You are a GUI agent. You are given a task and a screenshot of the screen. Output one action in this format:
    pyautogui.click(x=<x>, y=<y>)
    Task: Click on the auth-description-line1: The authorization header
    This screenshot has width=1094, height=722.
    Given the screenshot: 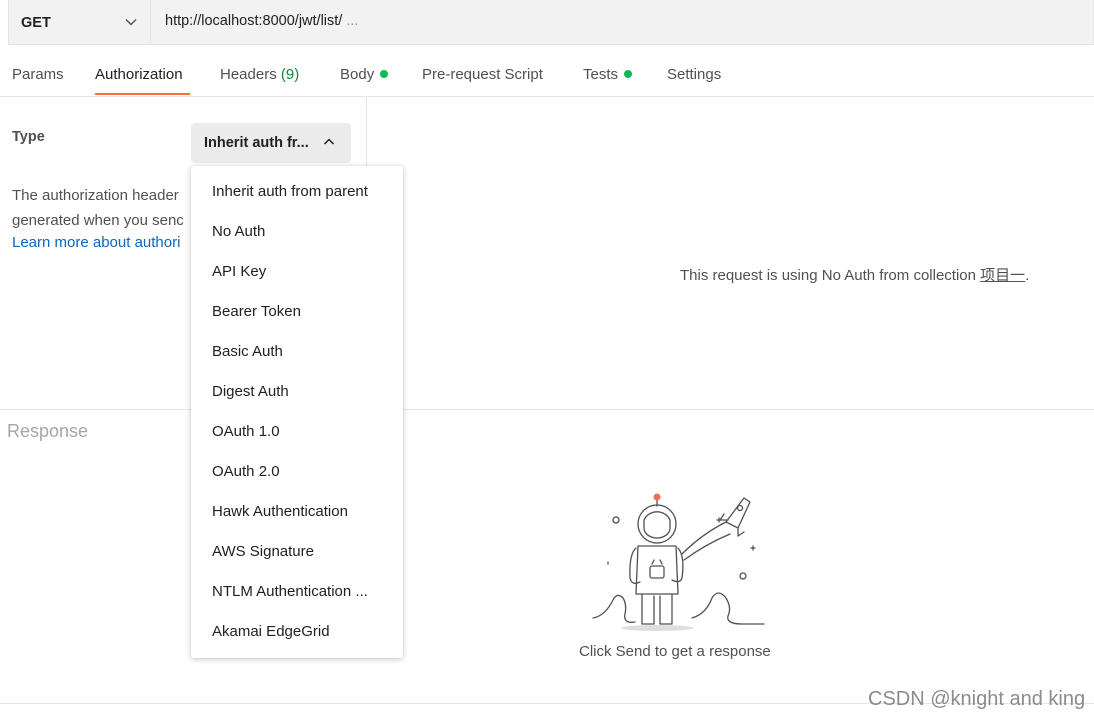 What is the action you would take?
    pyautogui.click(x=95, y=195)
    